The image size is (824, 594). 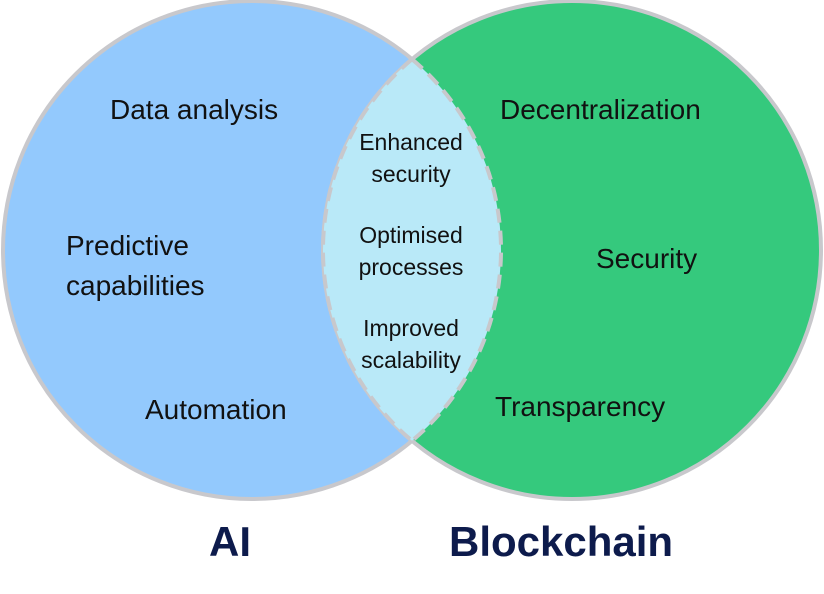 What do you see at coordinates (580, 406) in the screenshot?
I see `blockchain-item-transparency: Transparency` at bounding box center [580, 406].